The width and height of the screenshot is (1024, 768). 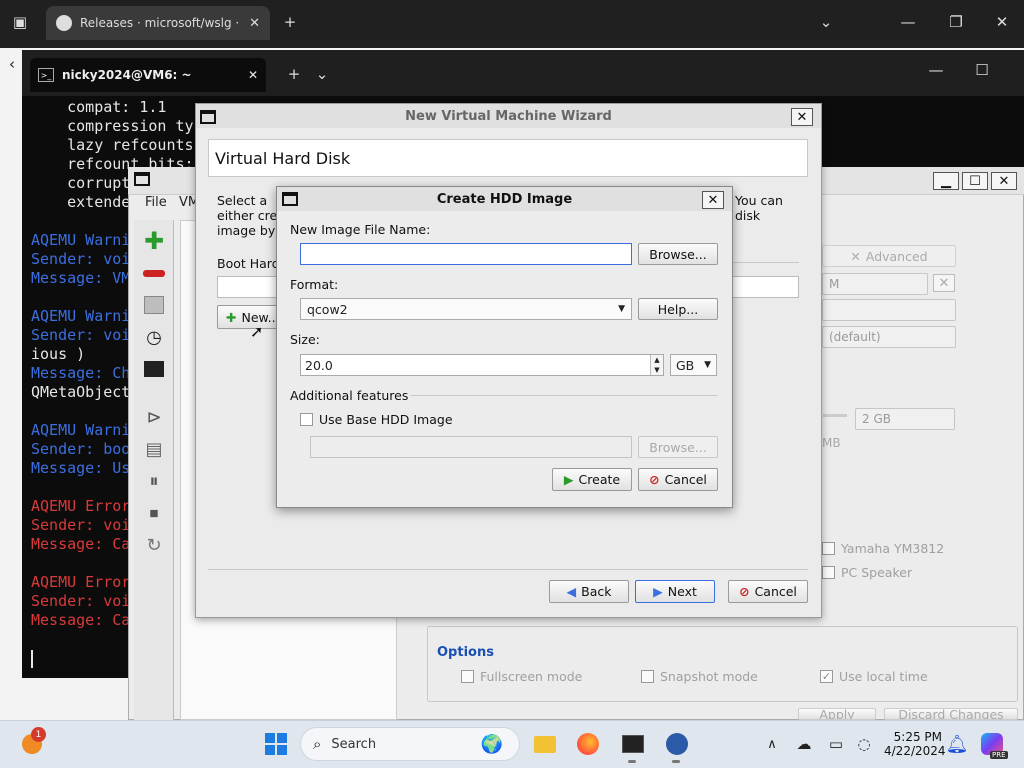 I want to click on apply-button: Apply, so click(x=837, y=714).